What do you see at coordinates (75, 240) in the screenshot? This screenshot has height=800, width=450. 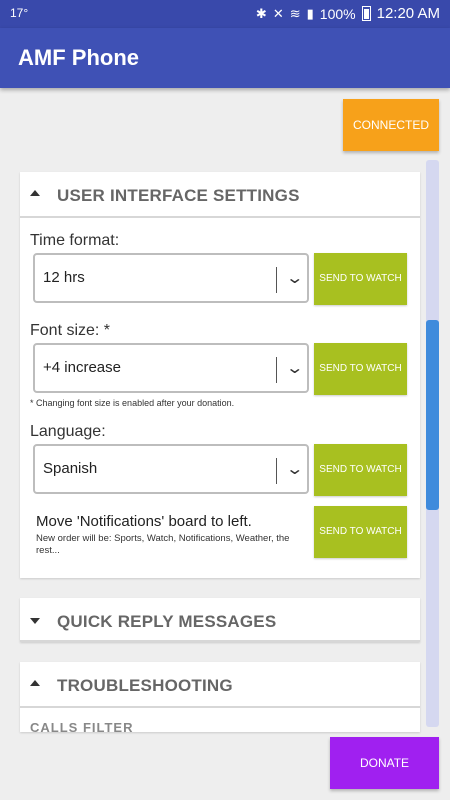 I see `time-format-label: Time format:` at bounding box center [75, 240].